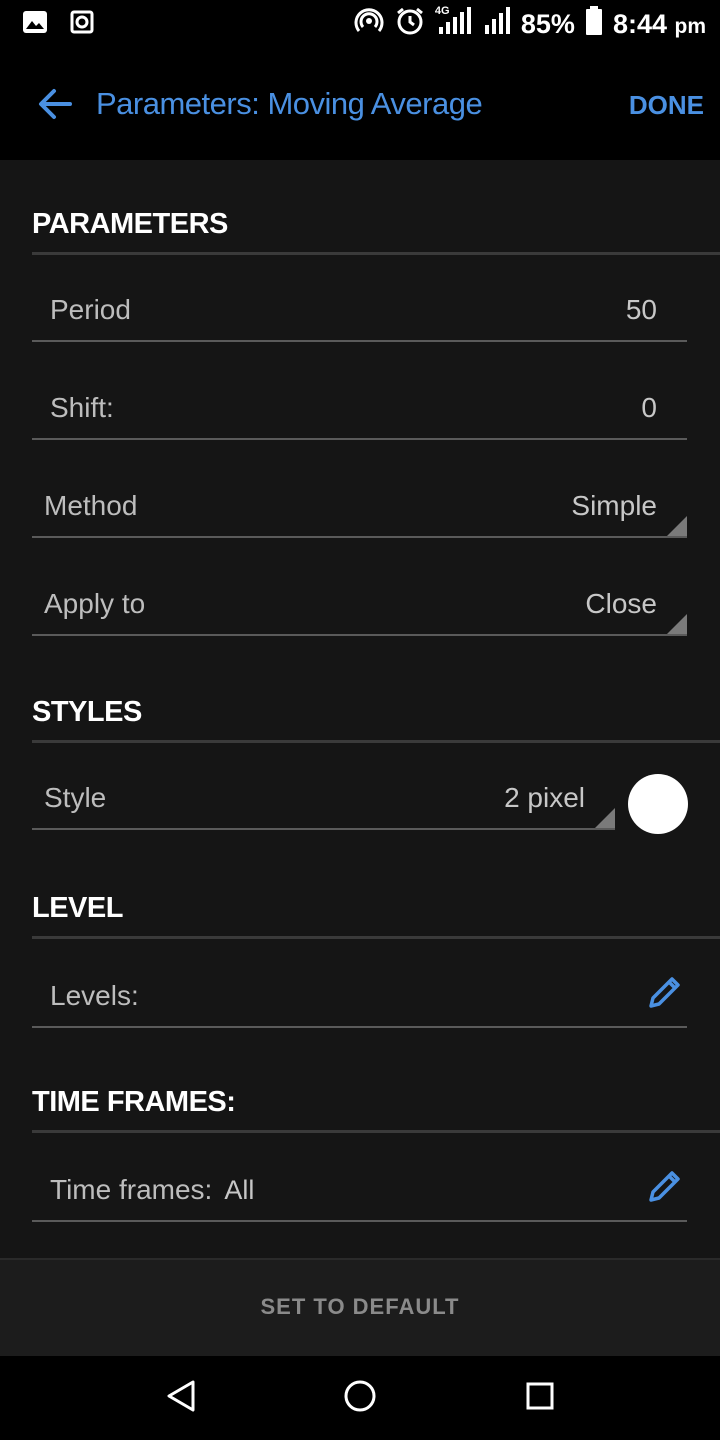 This screenshot has width=720, height=1440. What do you see at coordinates (544, 797) in the screenshot?
I see `style-value: 2 pixel` at bounding box center [544, 797].